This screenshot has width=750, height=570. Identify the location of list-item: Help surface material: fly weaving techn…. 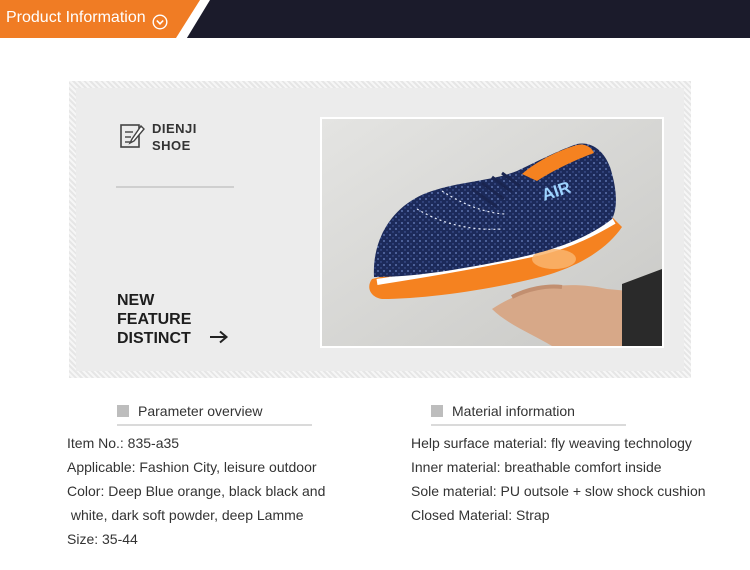
(551, 443).